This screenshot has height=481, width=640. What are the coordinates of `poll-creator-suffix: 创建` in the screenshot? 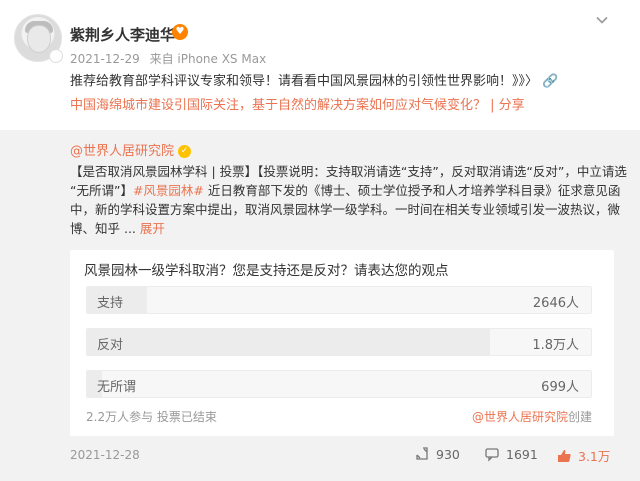 It's located at (579, 417).